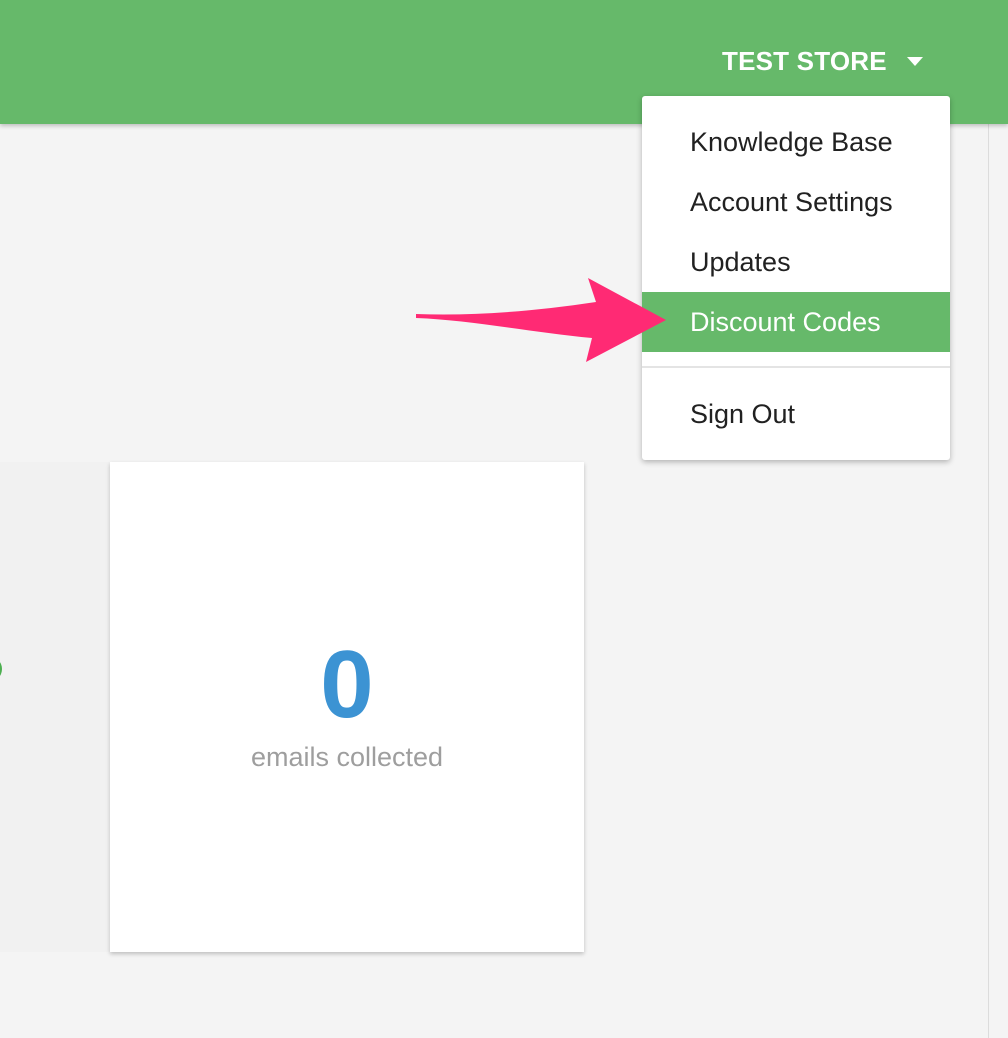 This screenshot has height=1038, width=1008. What do you see at coordinates (804, 60) in the screenshot?
I see `store-name: TEST STORE` at bounding box center [804, 60].